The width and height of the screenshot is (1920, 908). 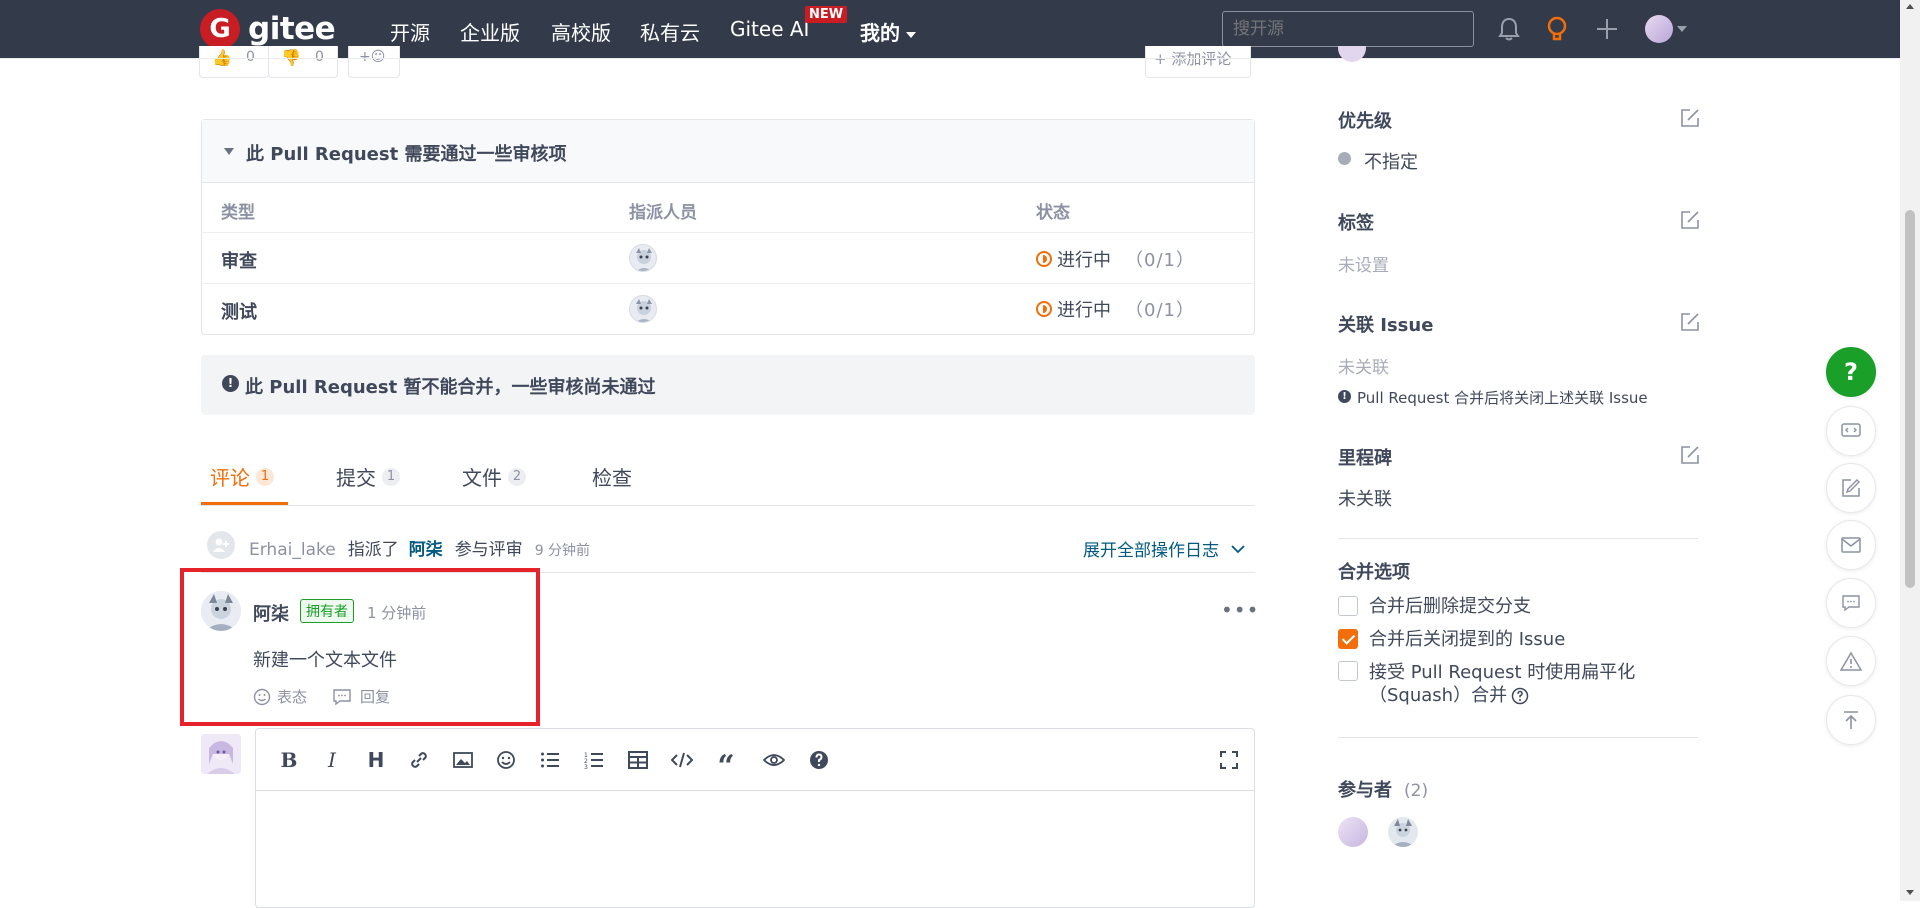 I want to click on close-issue-checkbox, so click(x=1348, y=639).